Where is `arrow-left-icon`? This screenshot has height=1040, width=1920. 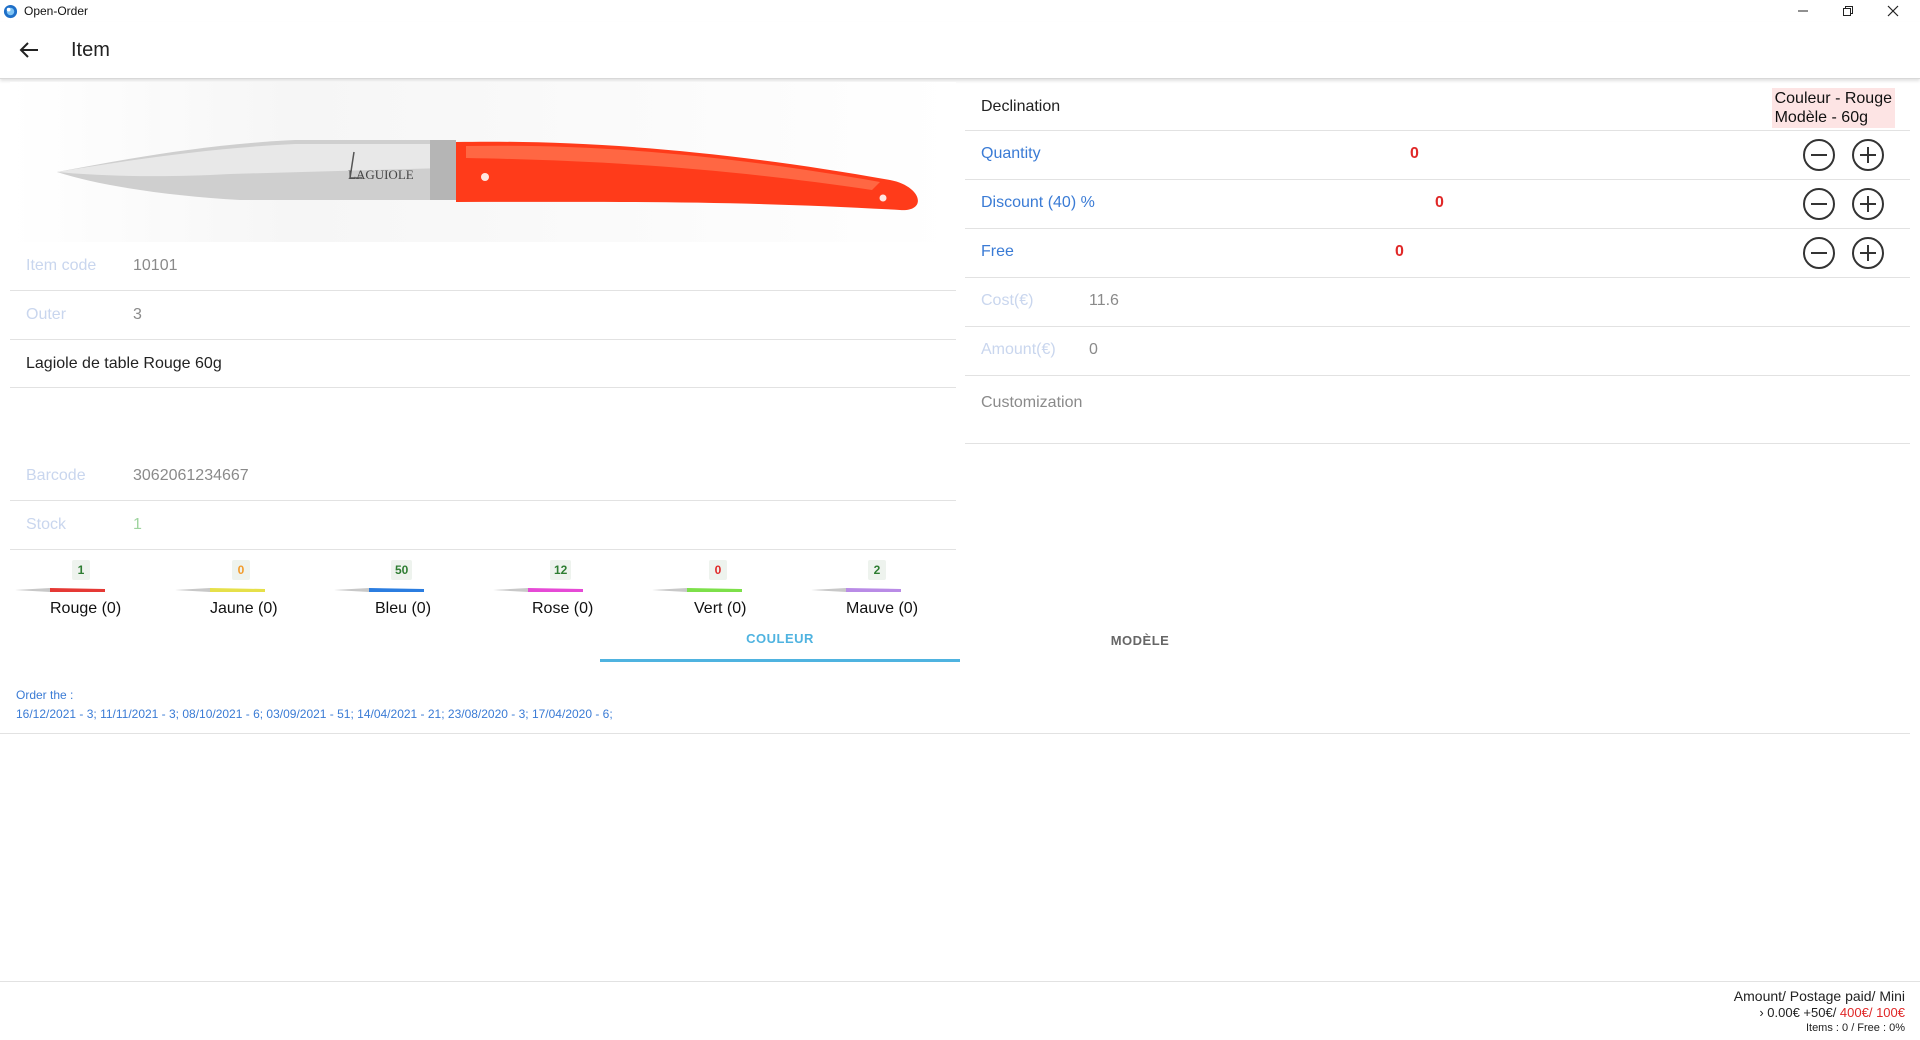
arrow-left-icon is located at coordinates (28, 50).